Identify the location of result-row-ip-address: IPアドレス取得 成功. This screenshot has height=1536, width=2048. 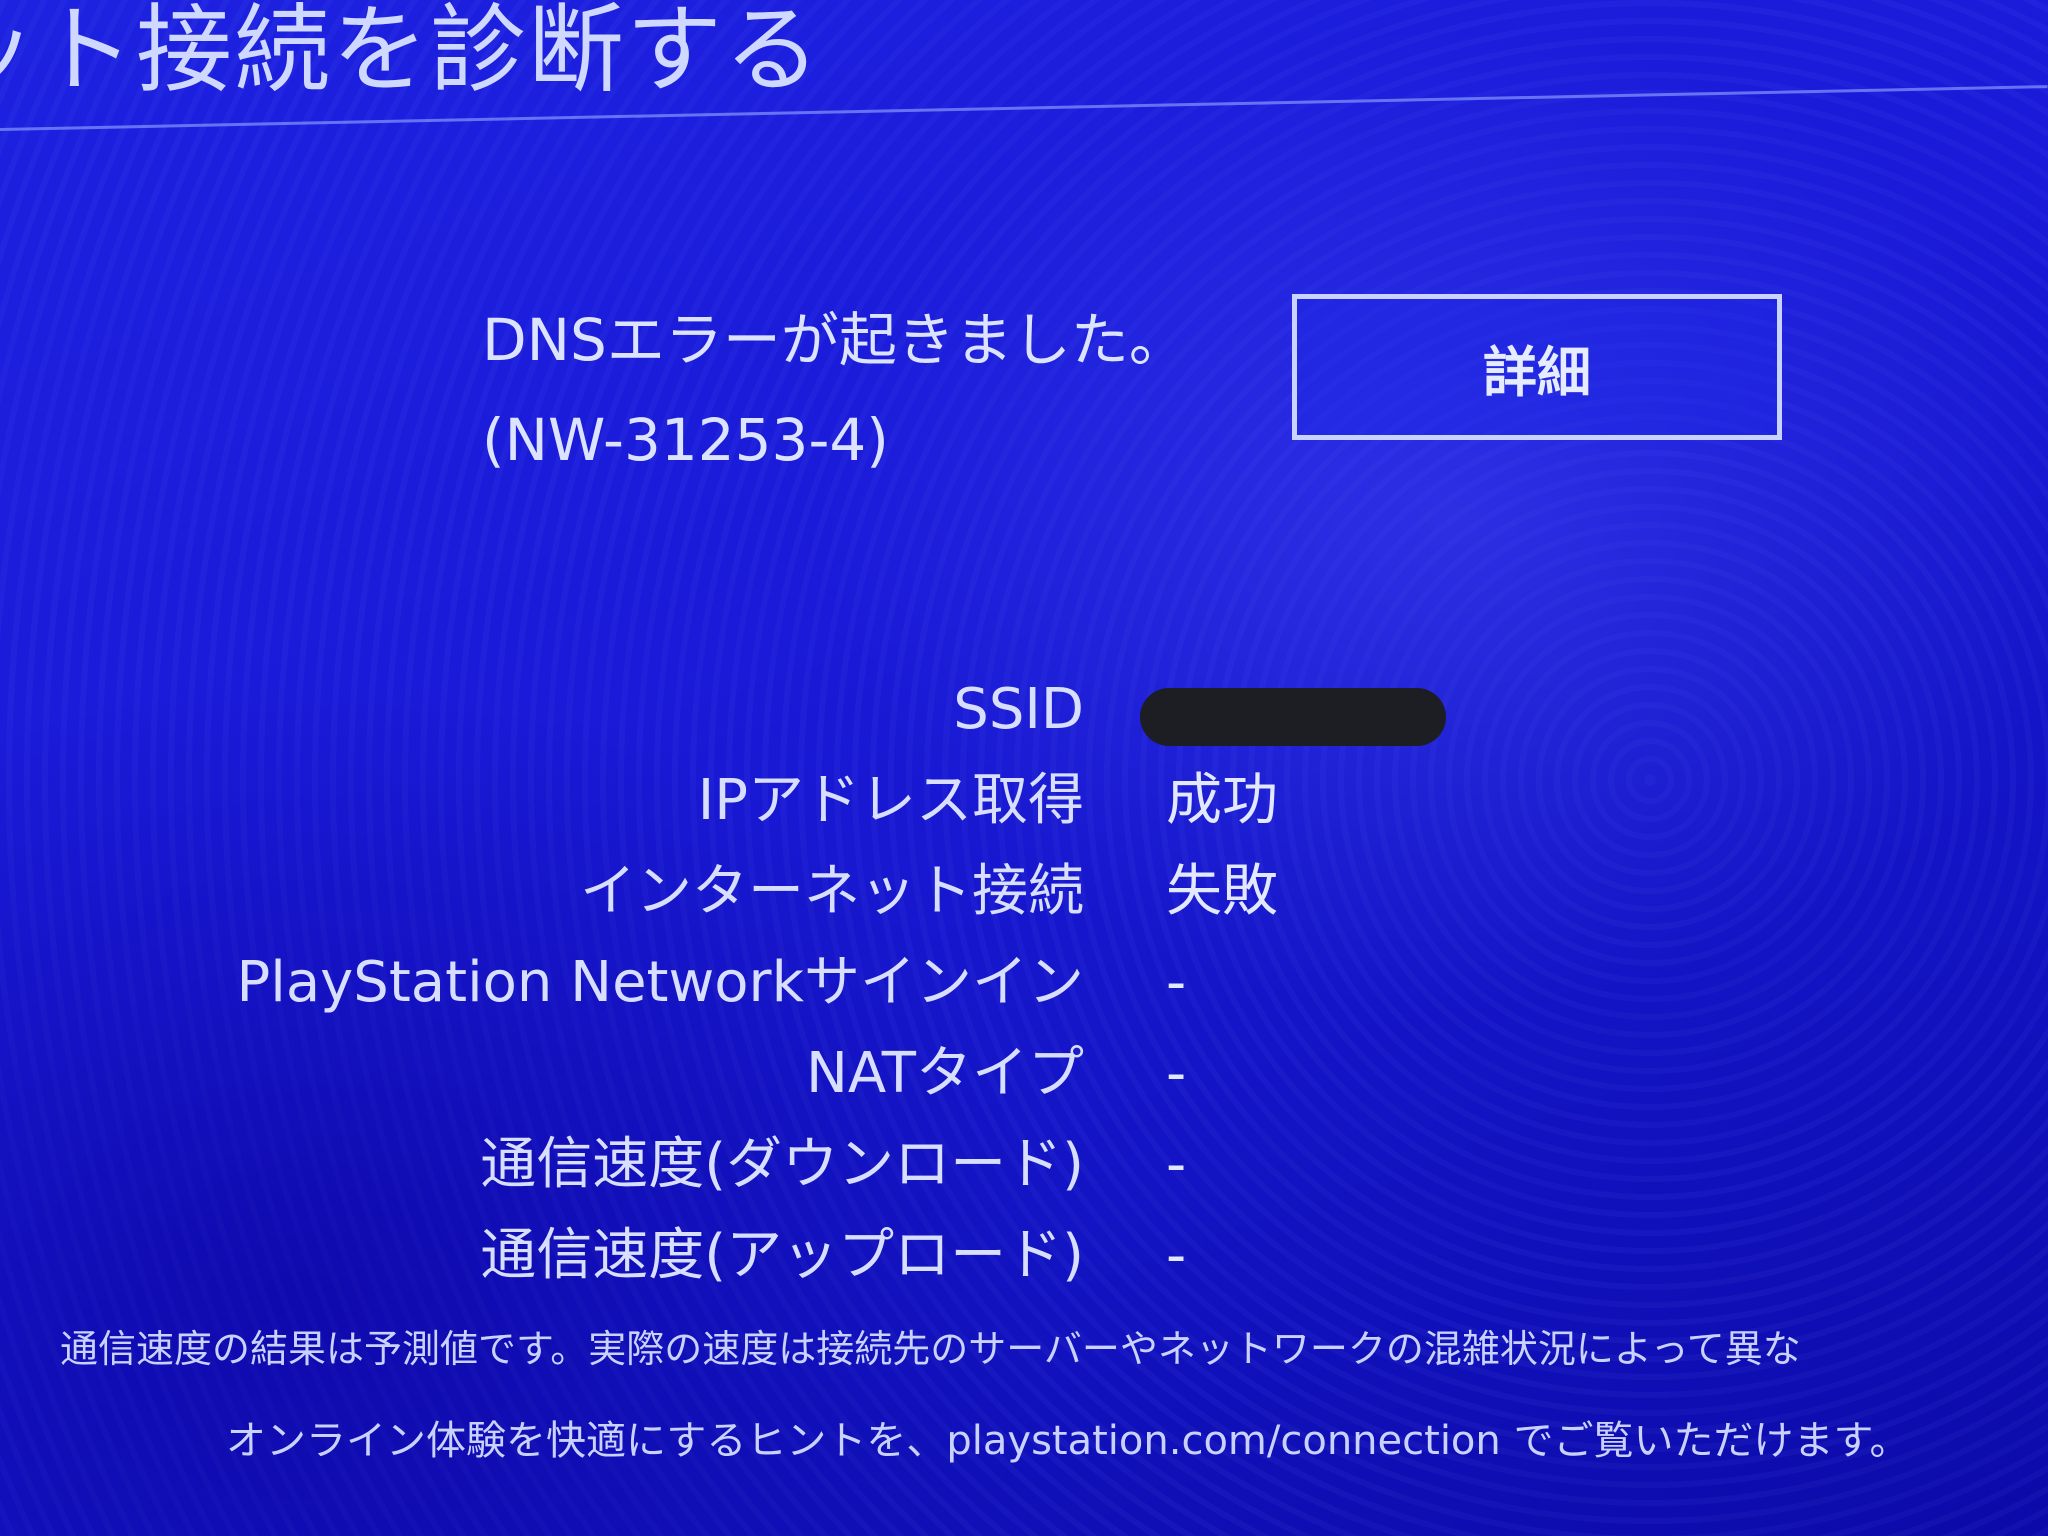
(1024, 806).